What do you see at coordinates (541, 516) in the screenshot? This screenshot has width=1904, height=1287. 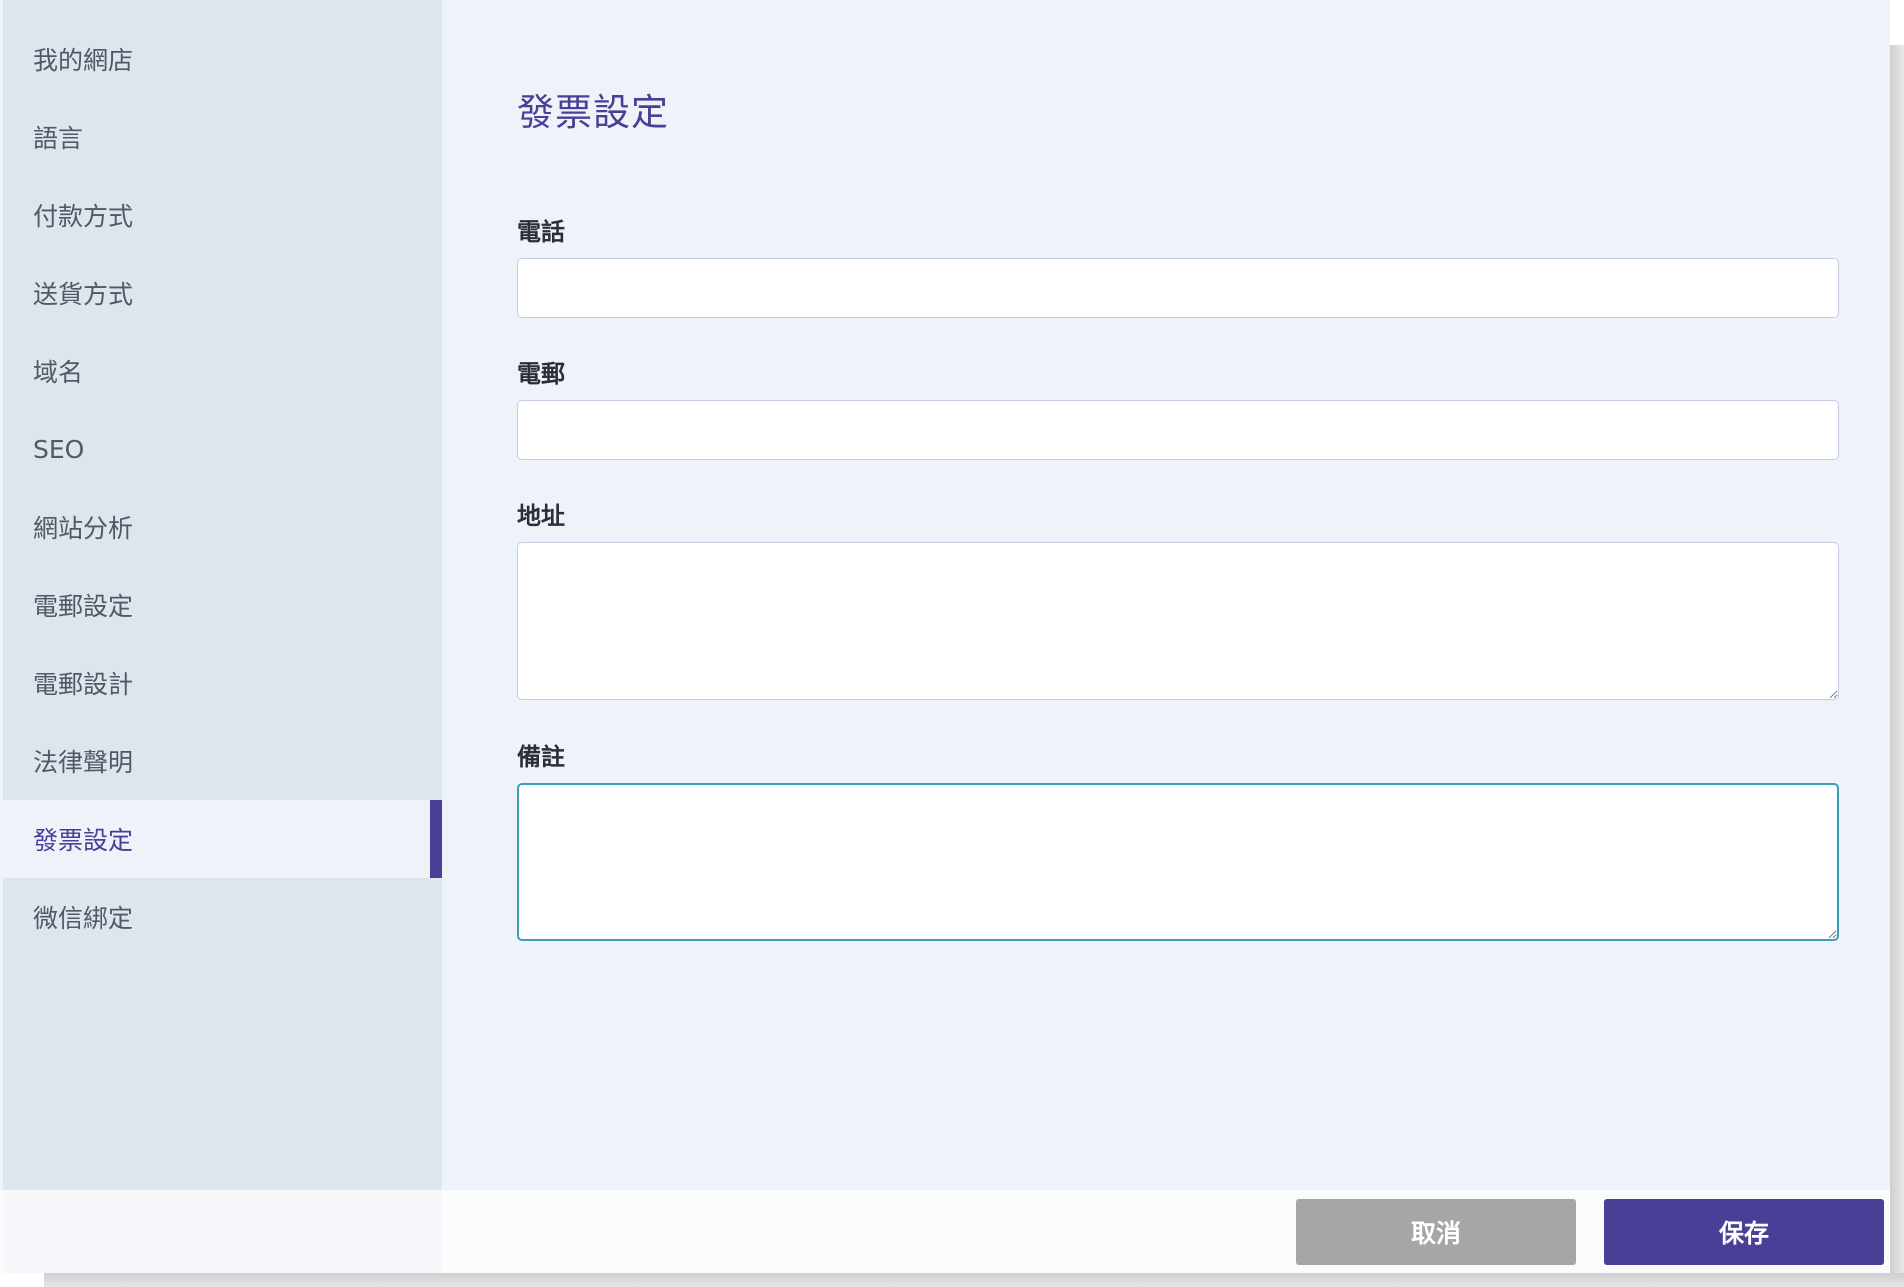 I see `address-label: 地址` at bounding box center [541, 516].